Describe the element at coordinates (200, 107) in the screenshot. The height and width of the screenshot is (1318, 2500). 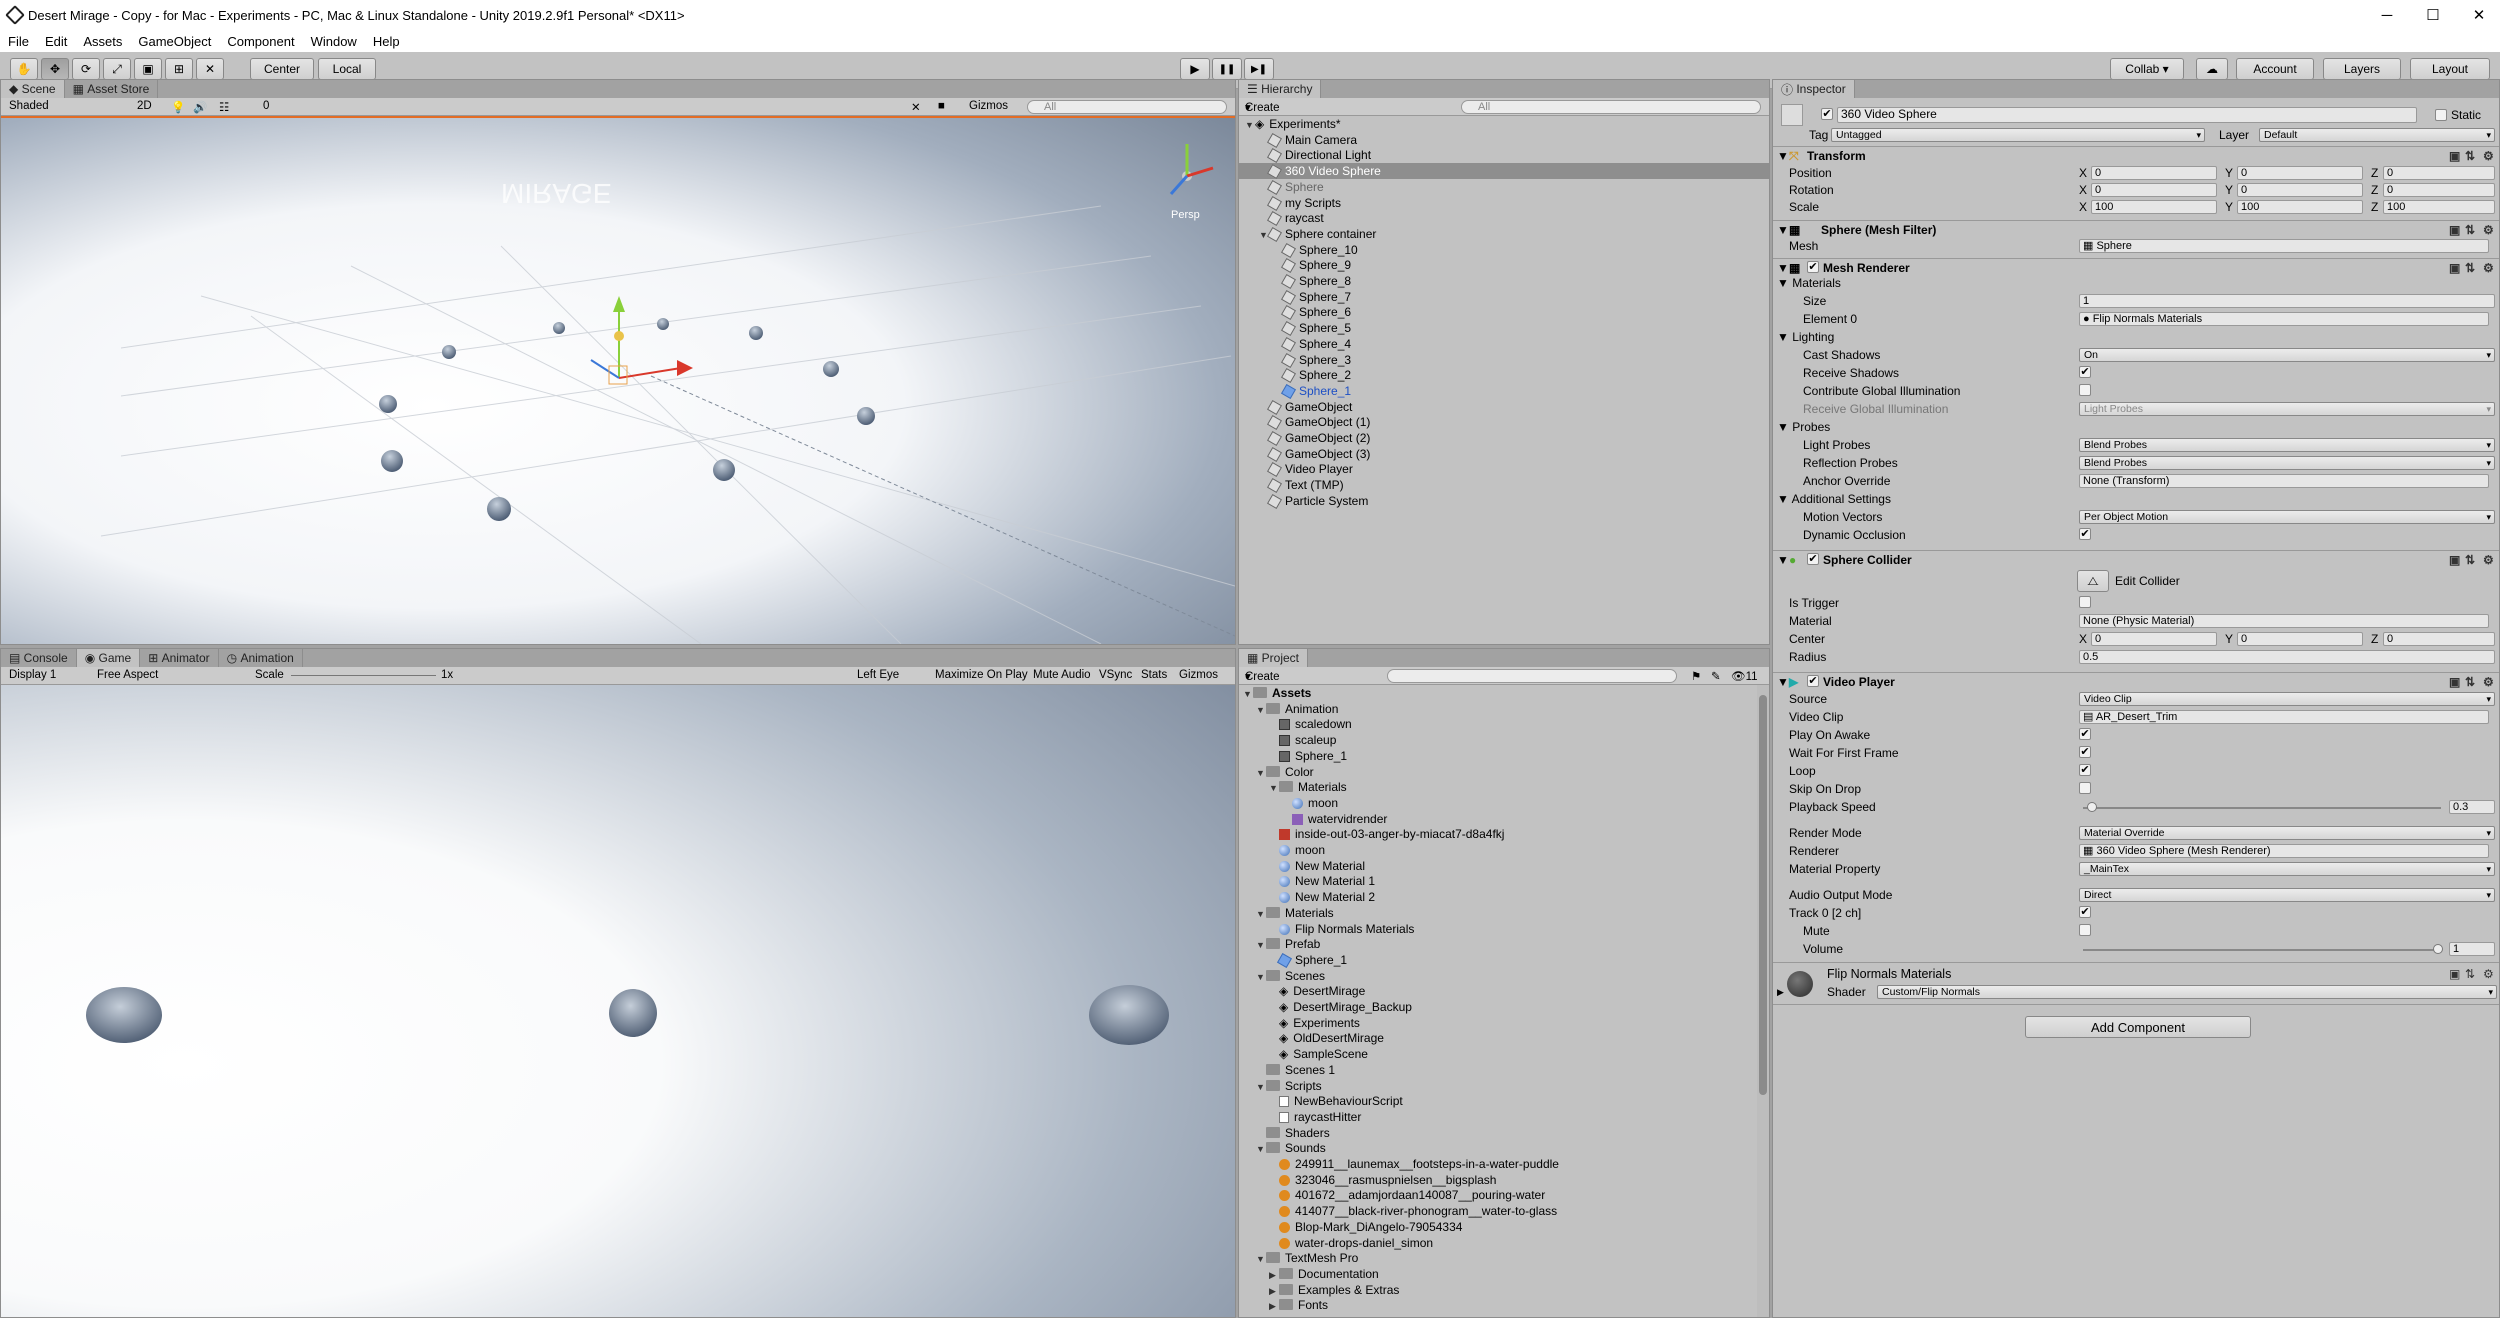
I see `audio-icon: 🔊` at that location.